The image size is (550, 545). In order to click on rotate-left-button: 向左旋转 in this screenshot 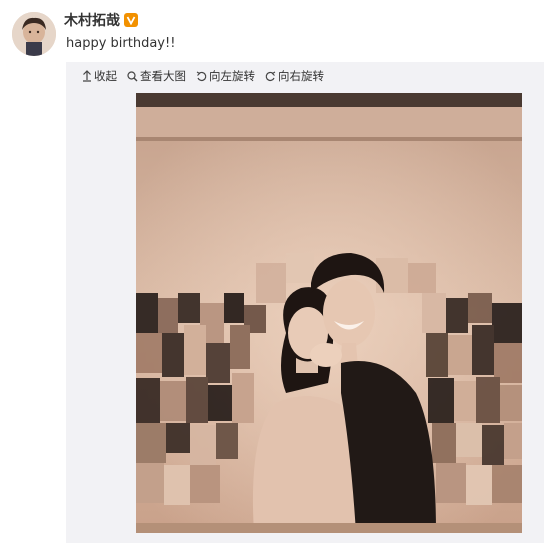, I will do `click(225, 76)`.